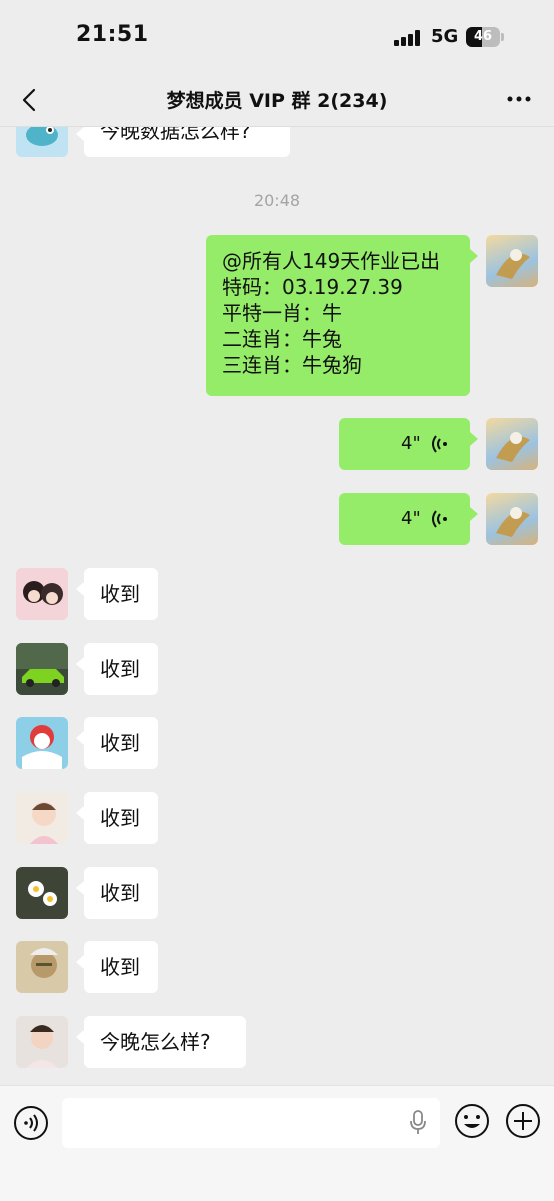 The height and width of the screenshot is (1201, 554). What do you see at coordinates (523, 1121) in the screenshot?
I see `plus-icon` at bounding box center [523, 1121].